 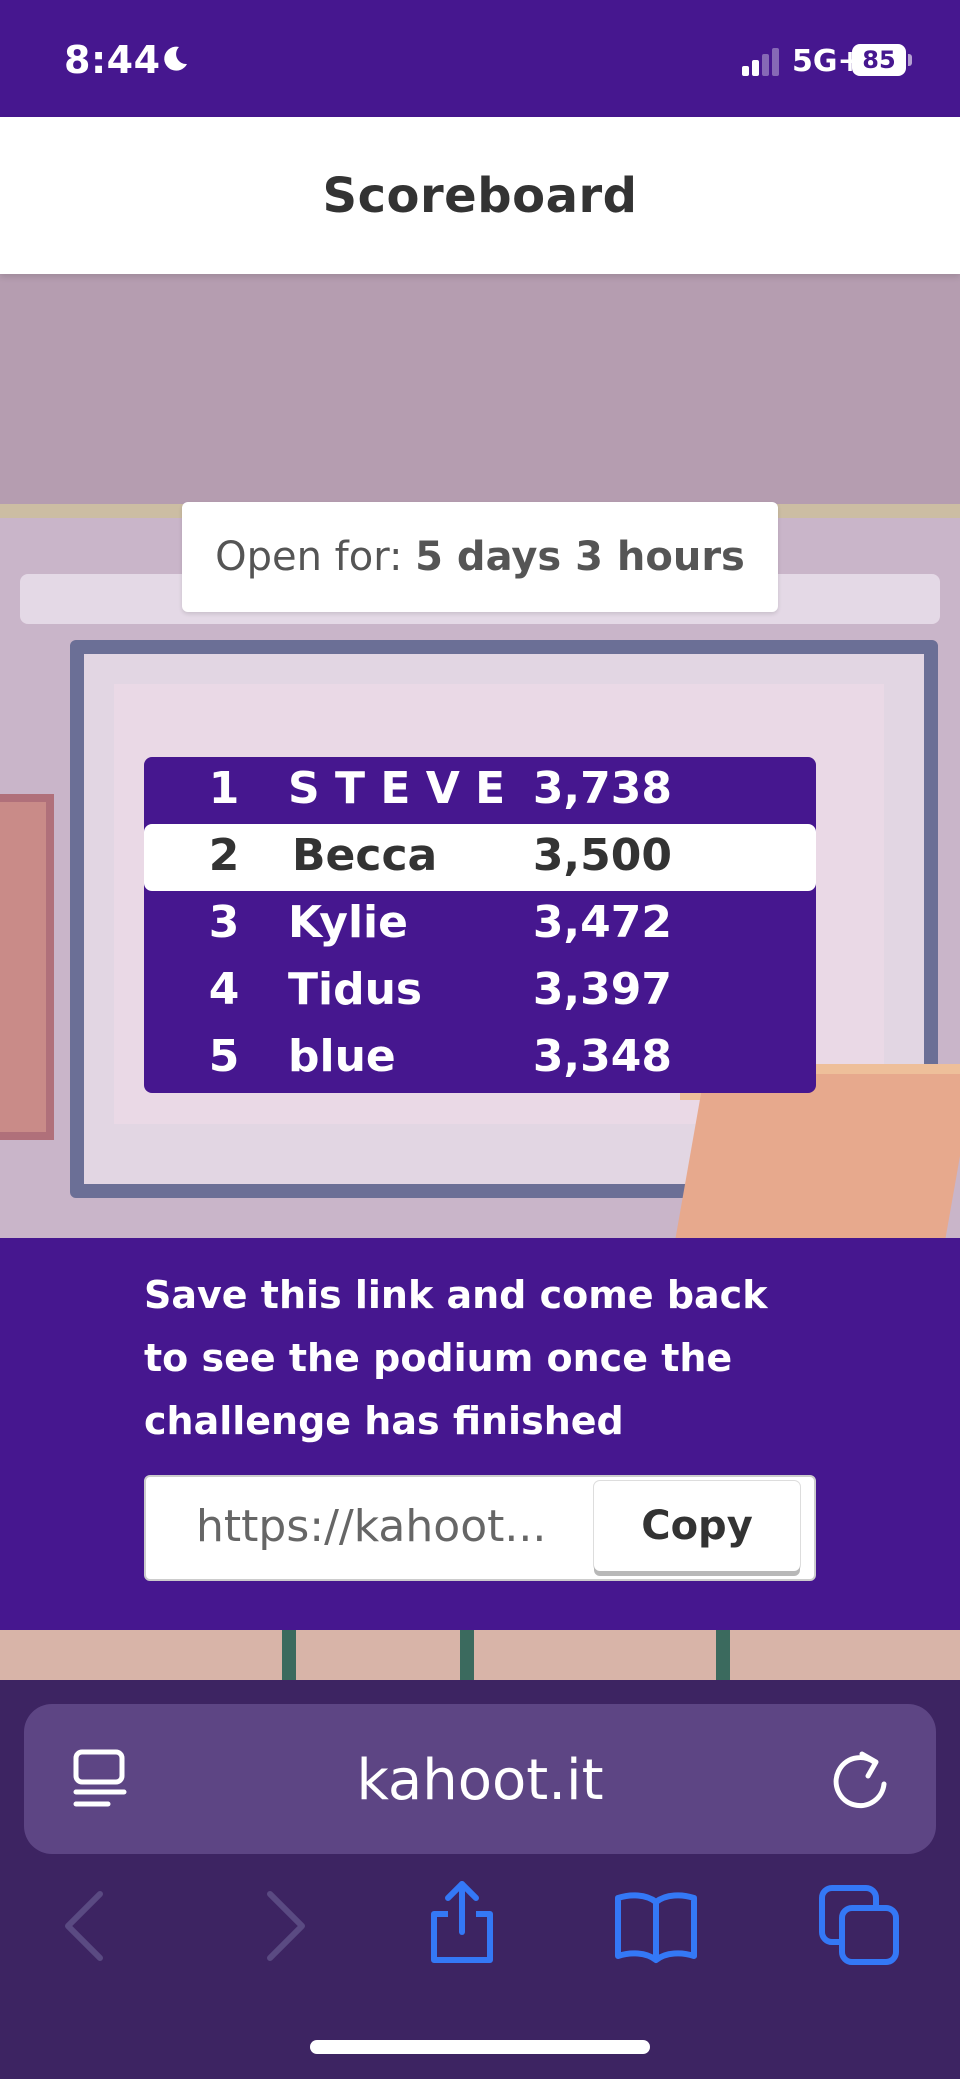 What do you see at coordinates (342, 1056) in the screenshot?
I see `player-name: blue` at bounding box center [342, 1056].